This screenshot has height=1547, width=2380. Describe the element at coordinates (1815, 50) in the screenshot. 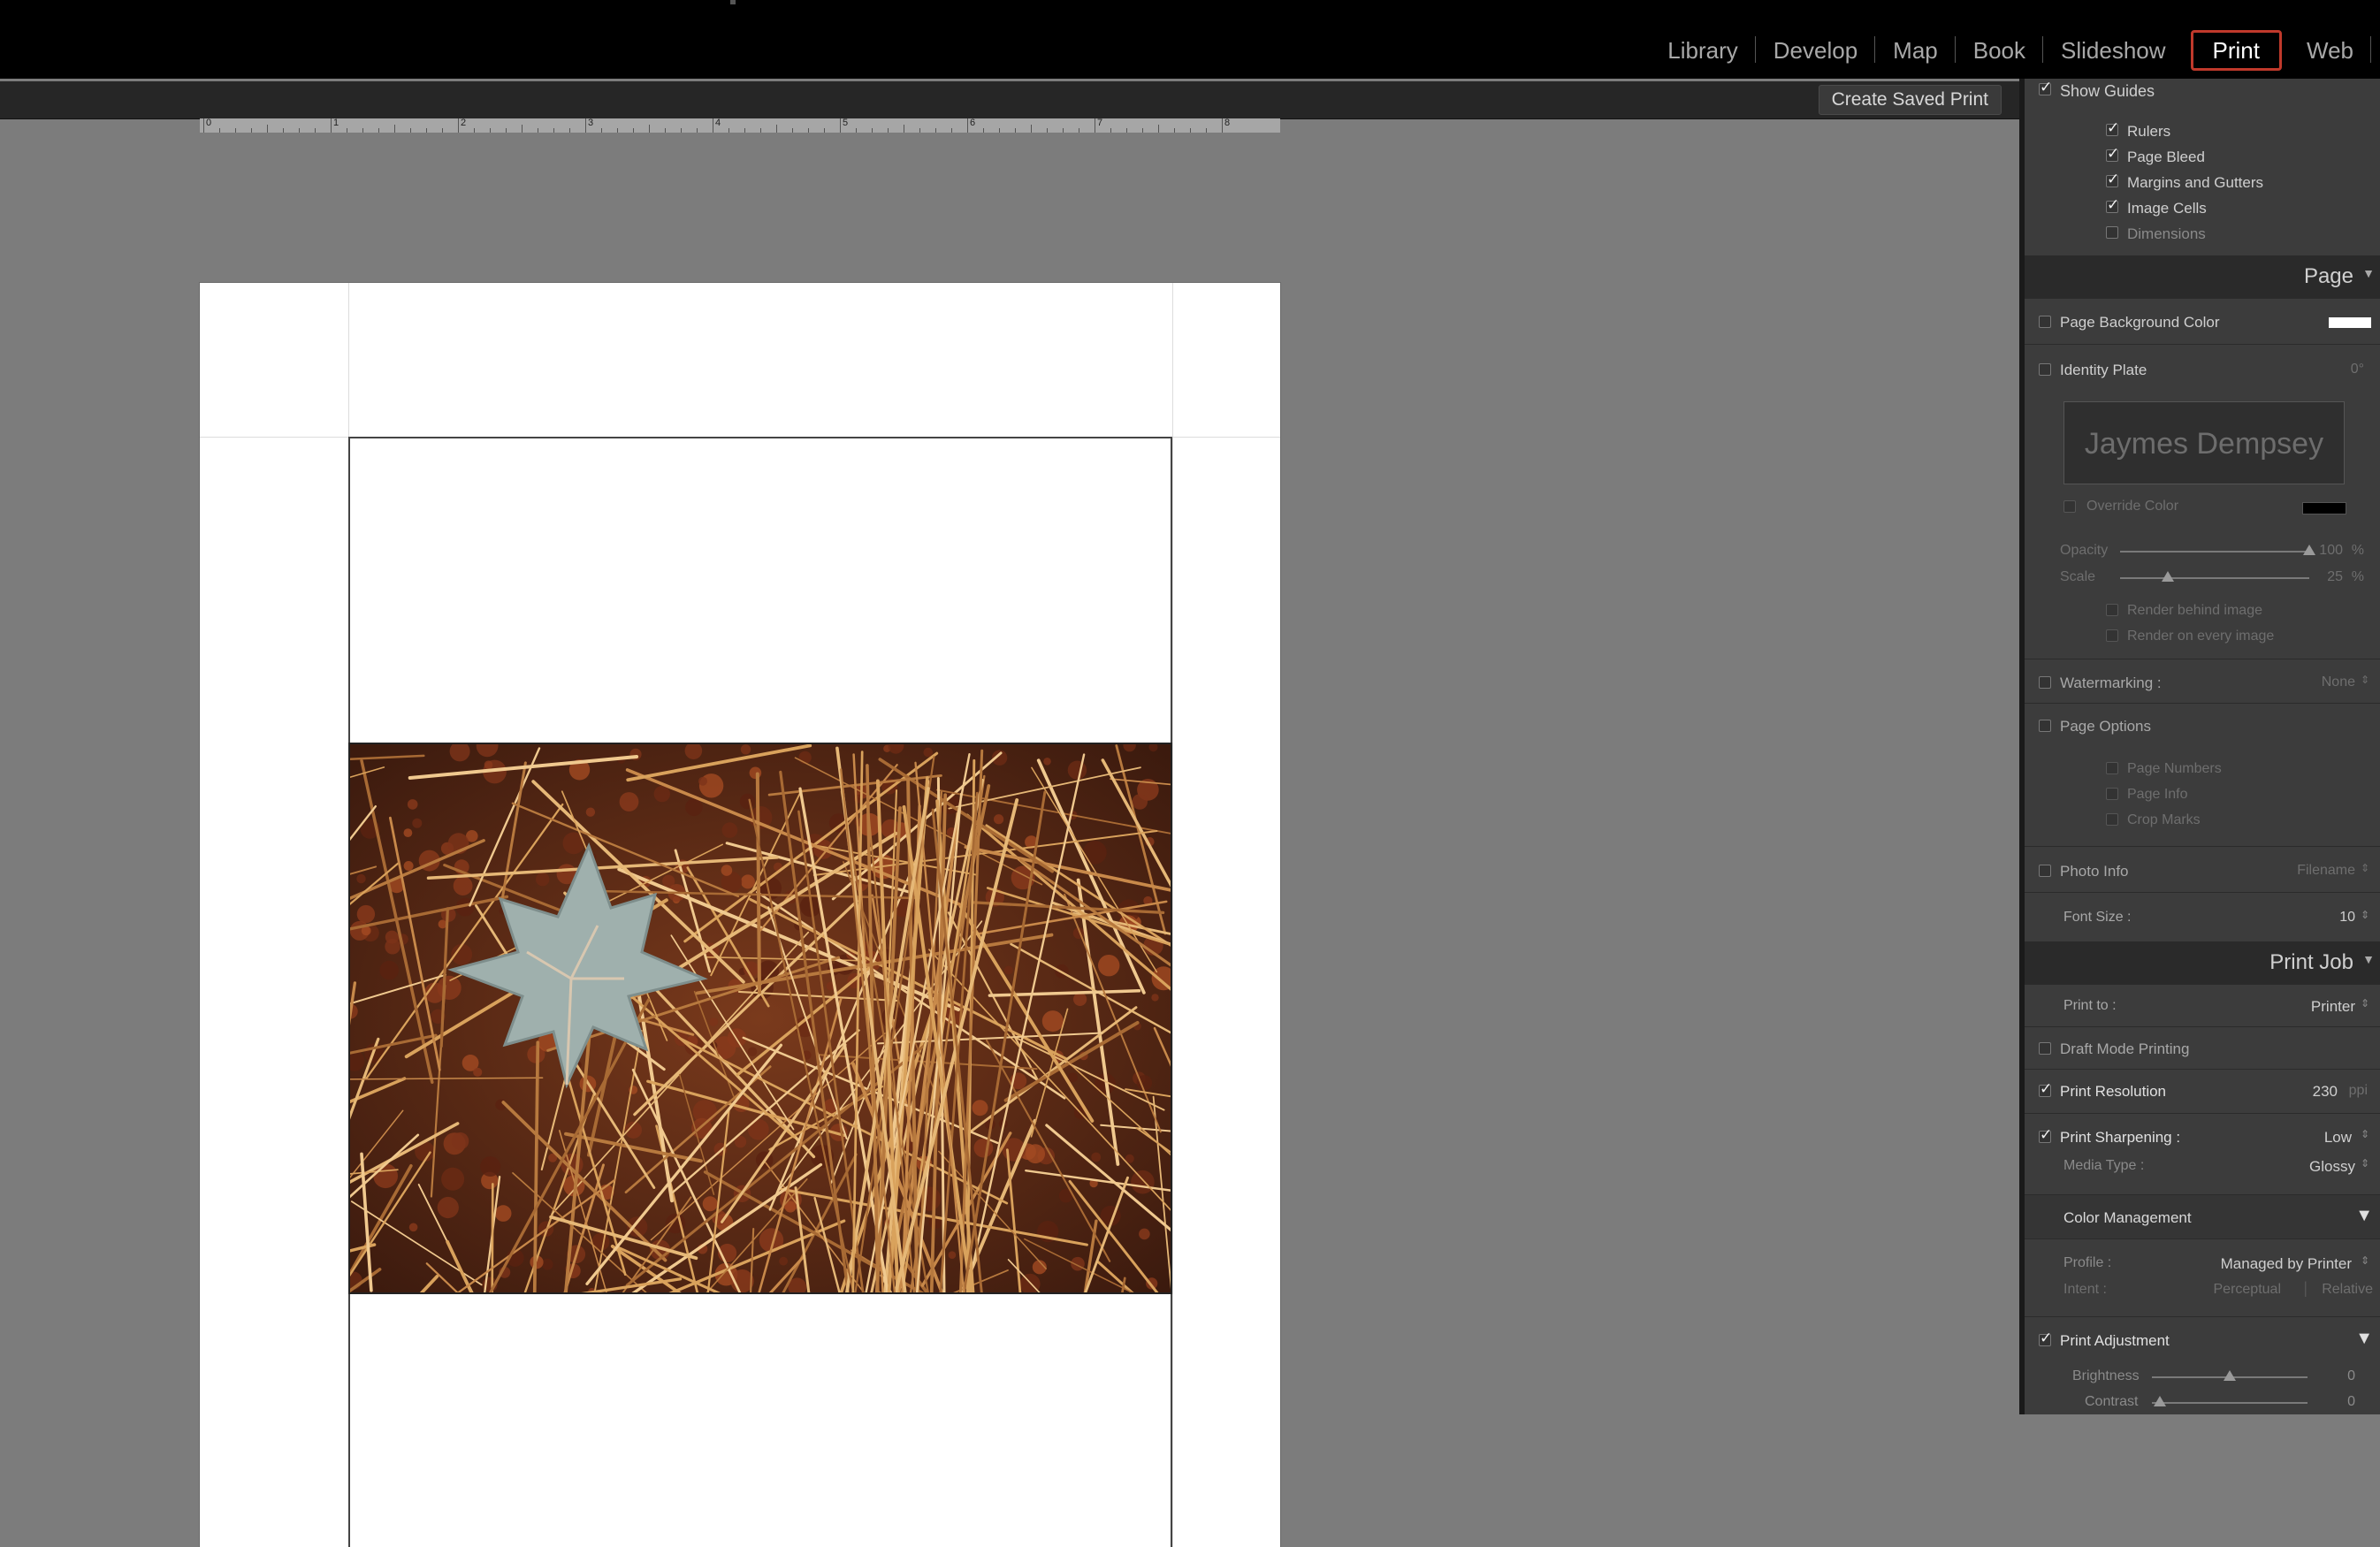

I see `module-develop: Develop` at that location.